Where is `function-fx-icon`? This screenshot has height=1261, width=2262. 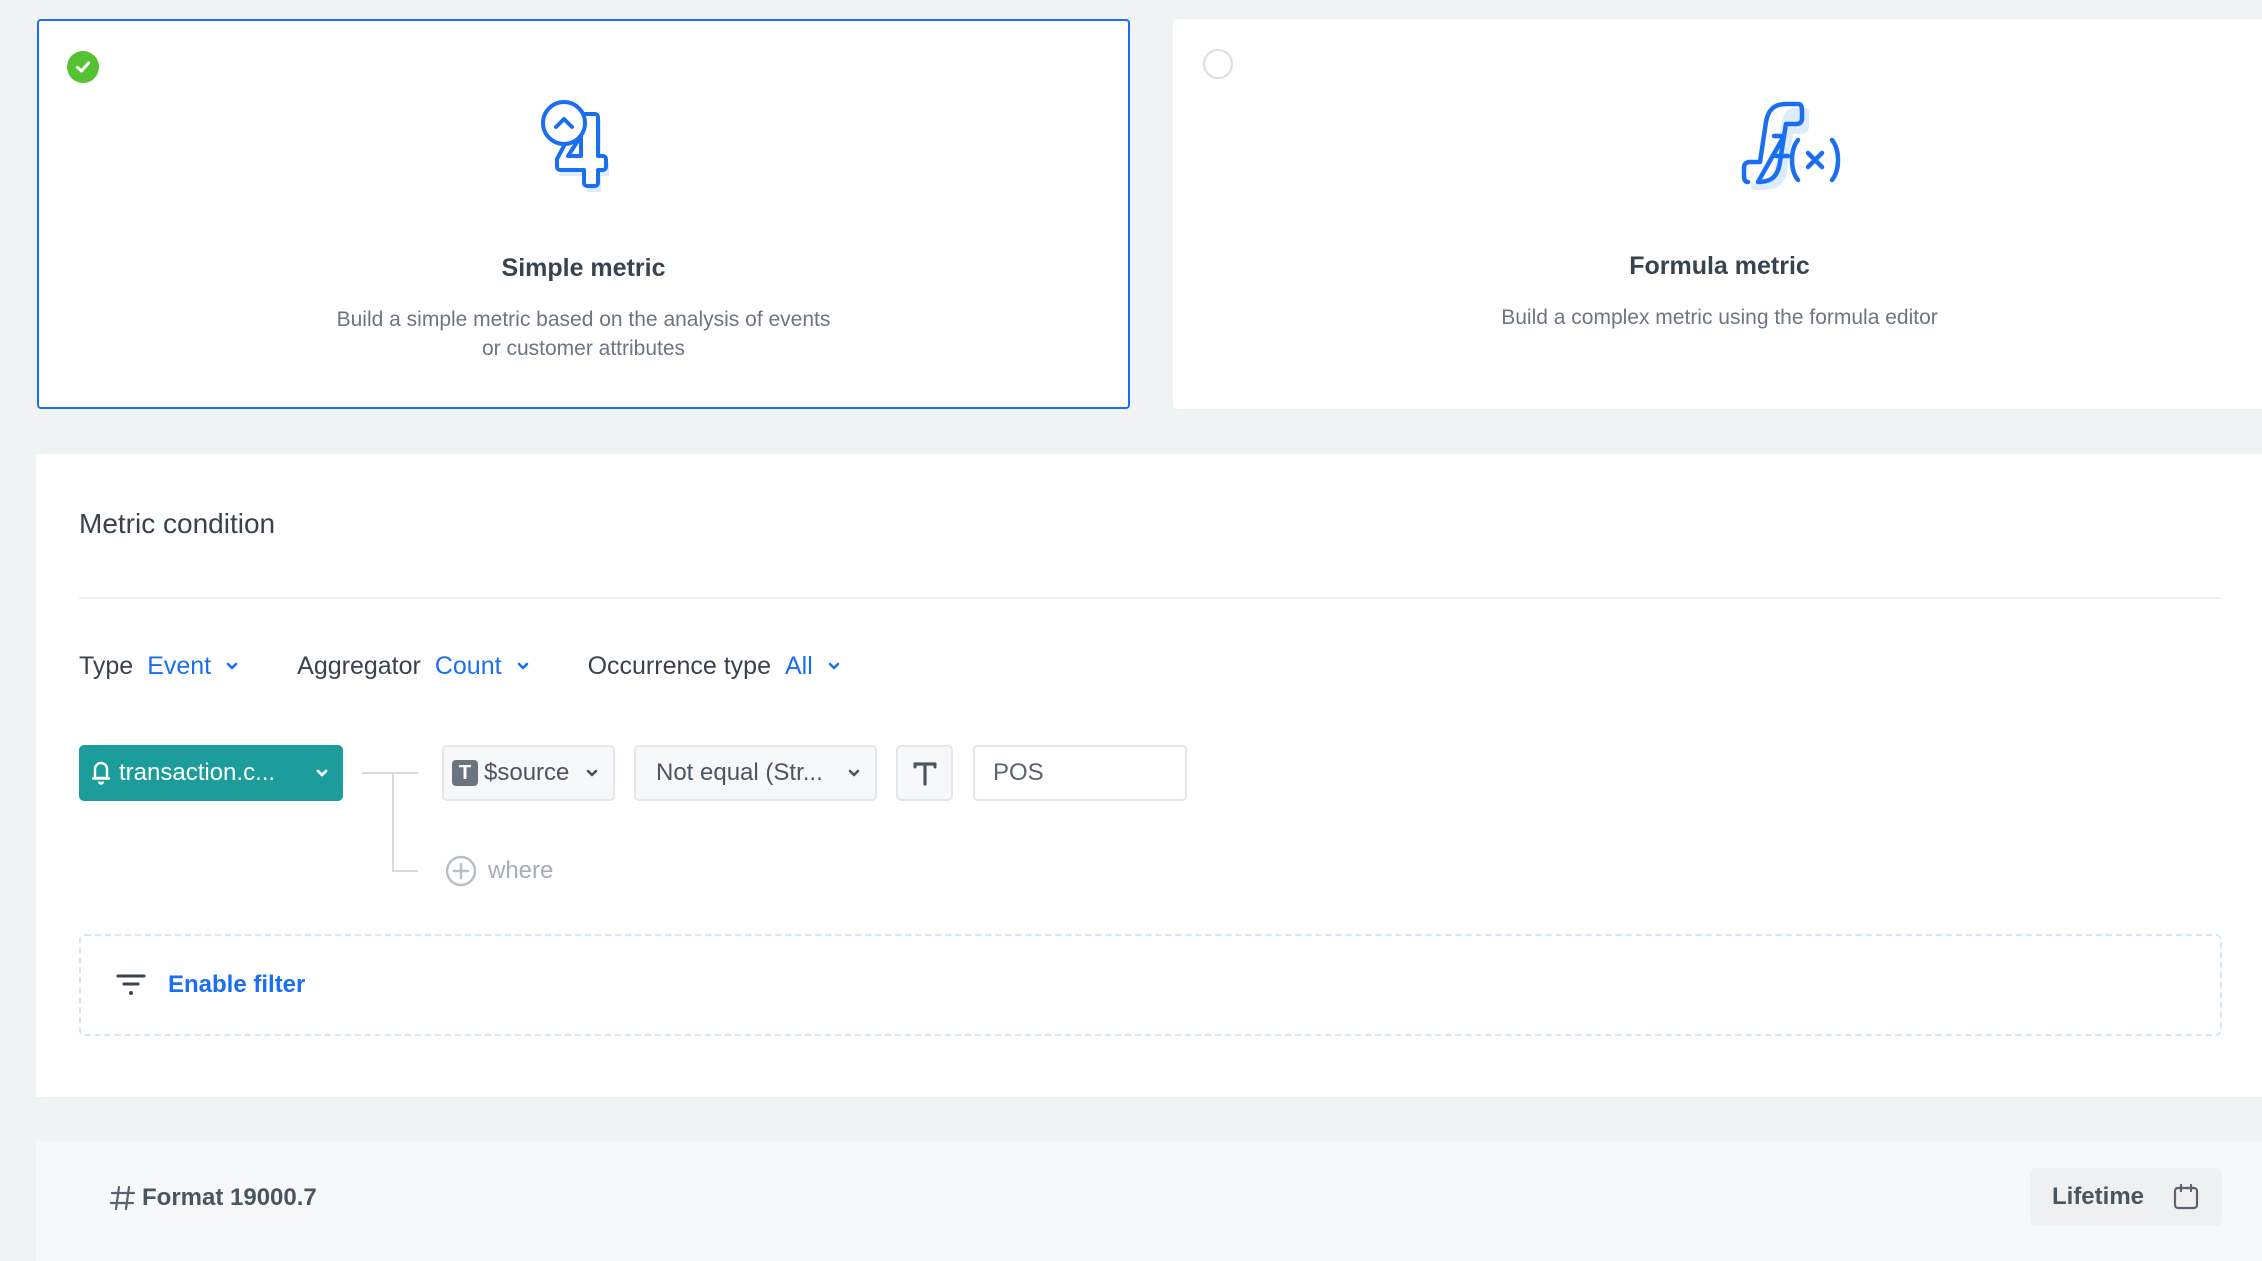
function-fx-icon is located at coordinates (1780, 144).